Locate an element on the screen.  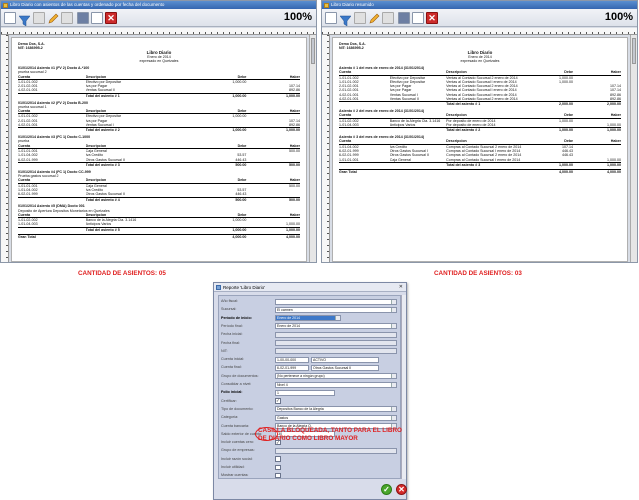
form-row: NIT: is located at coordinates (310, 351).